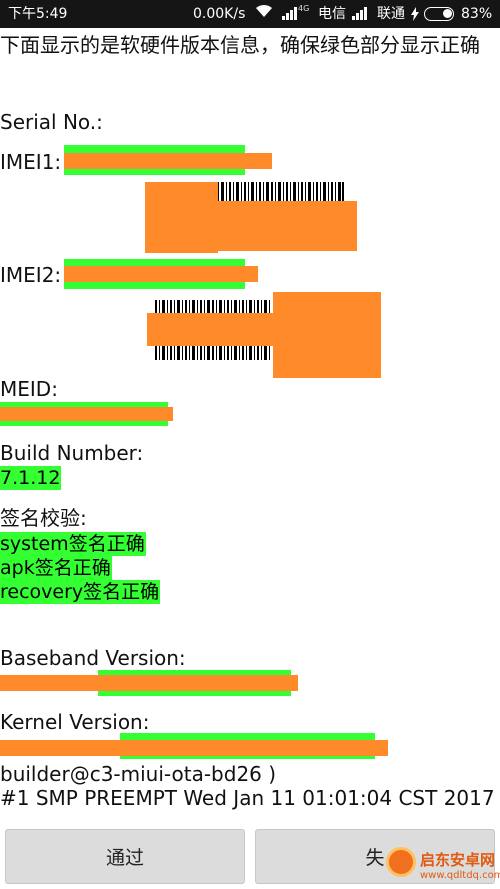 The image size is (500, 889). I want to click on watermark: 启东安卓网 www.qdltdq.com, so click(440, 867).